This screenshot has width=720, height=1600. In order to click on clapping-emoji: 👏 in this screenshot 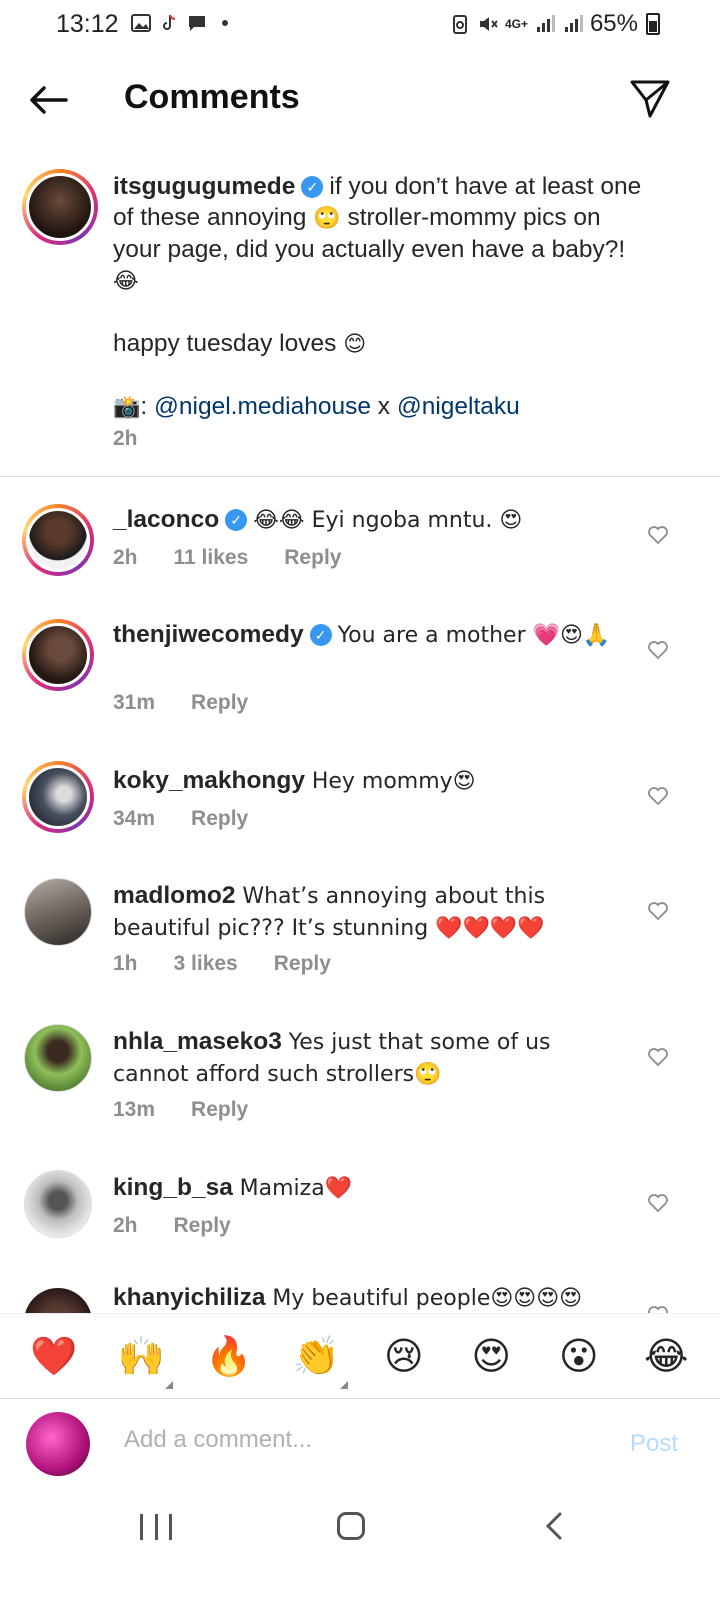, I will do `click(316, 1355)`.